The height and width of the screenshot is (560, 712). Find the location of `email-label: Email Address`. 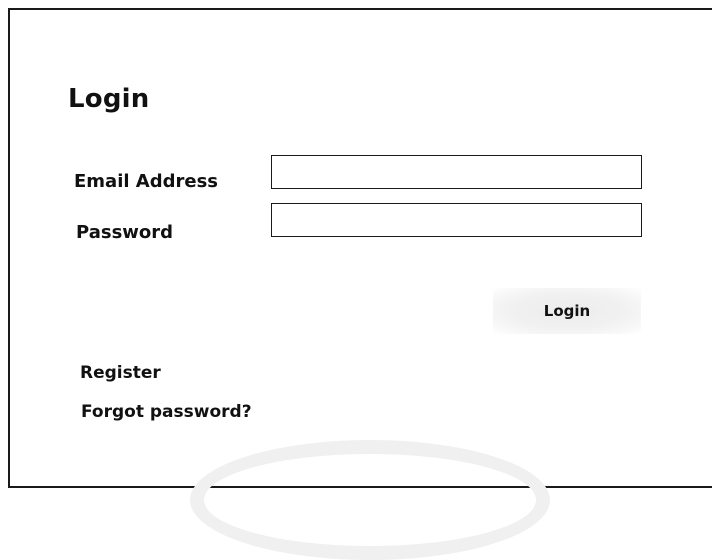

email-label: Email Address is located at coordinates (146, 181).